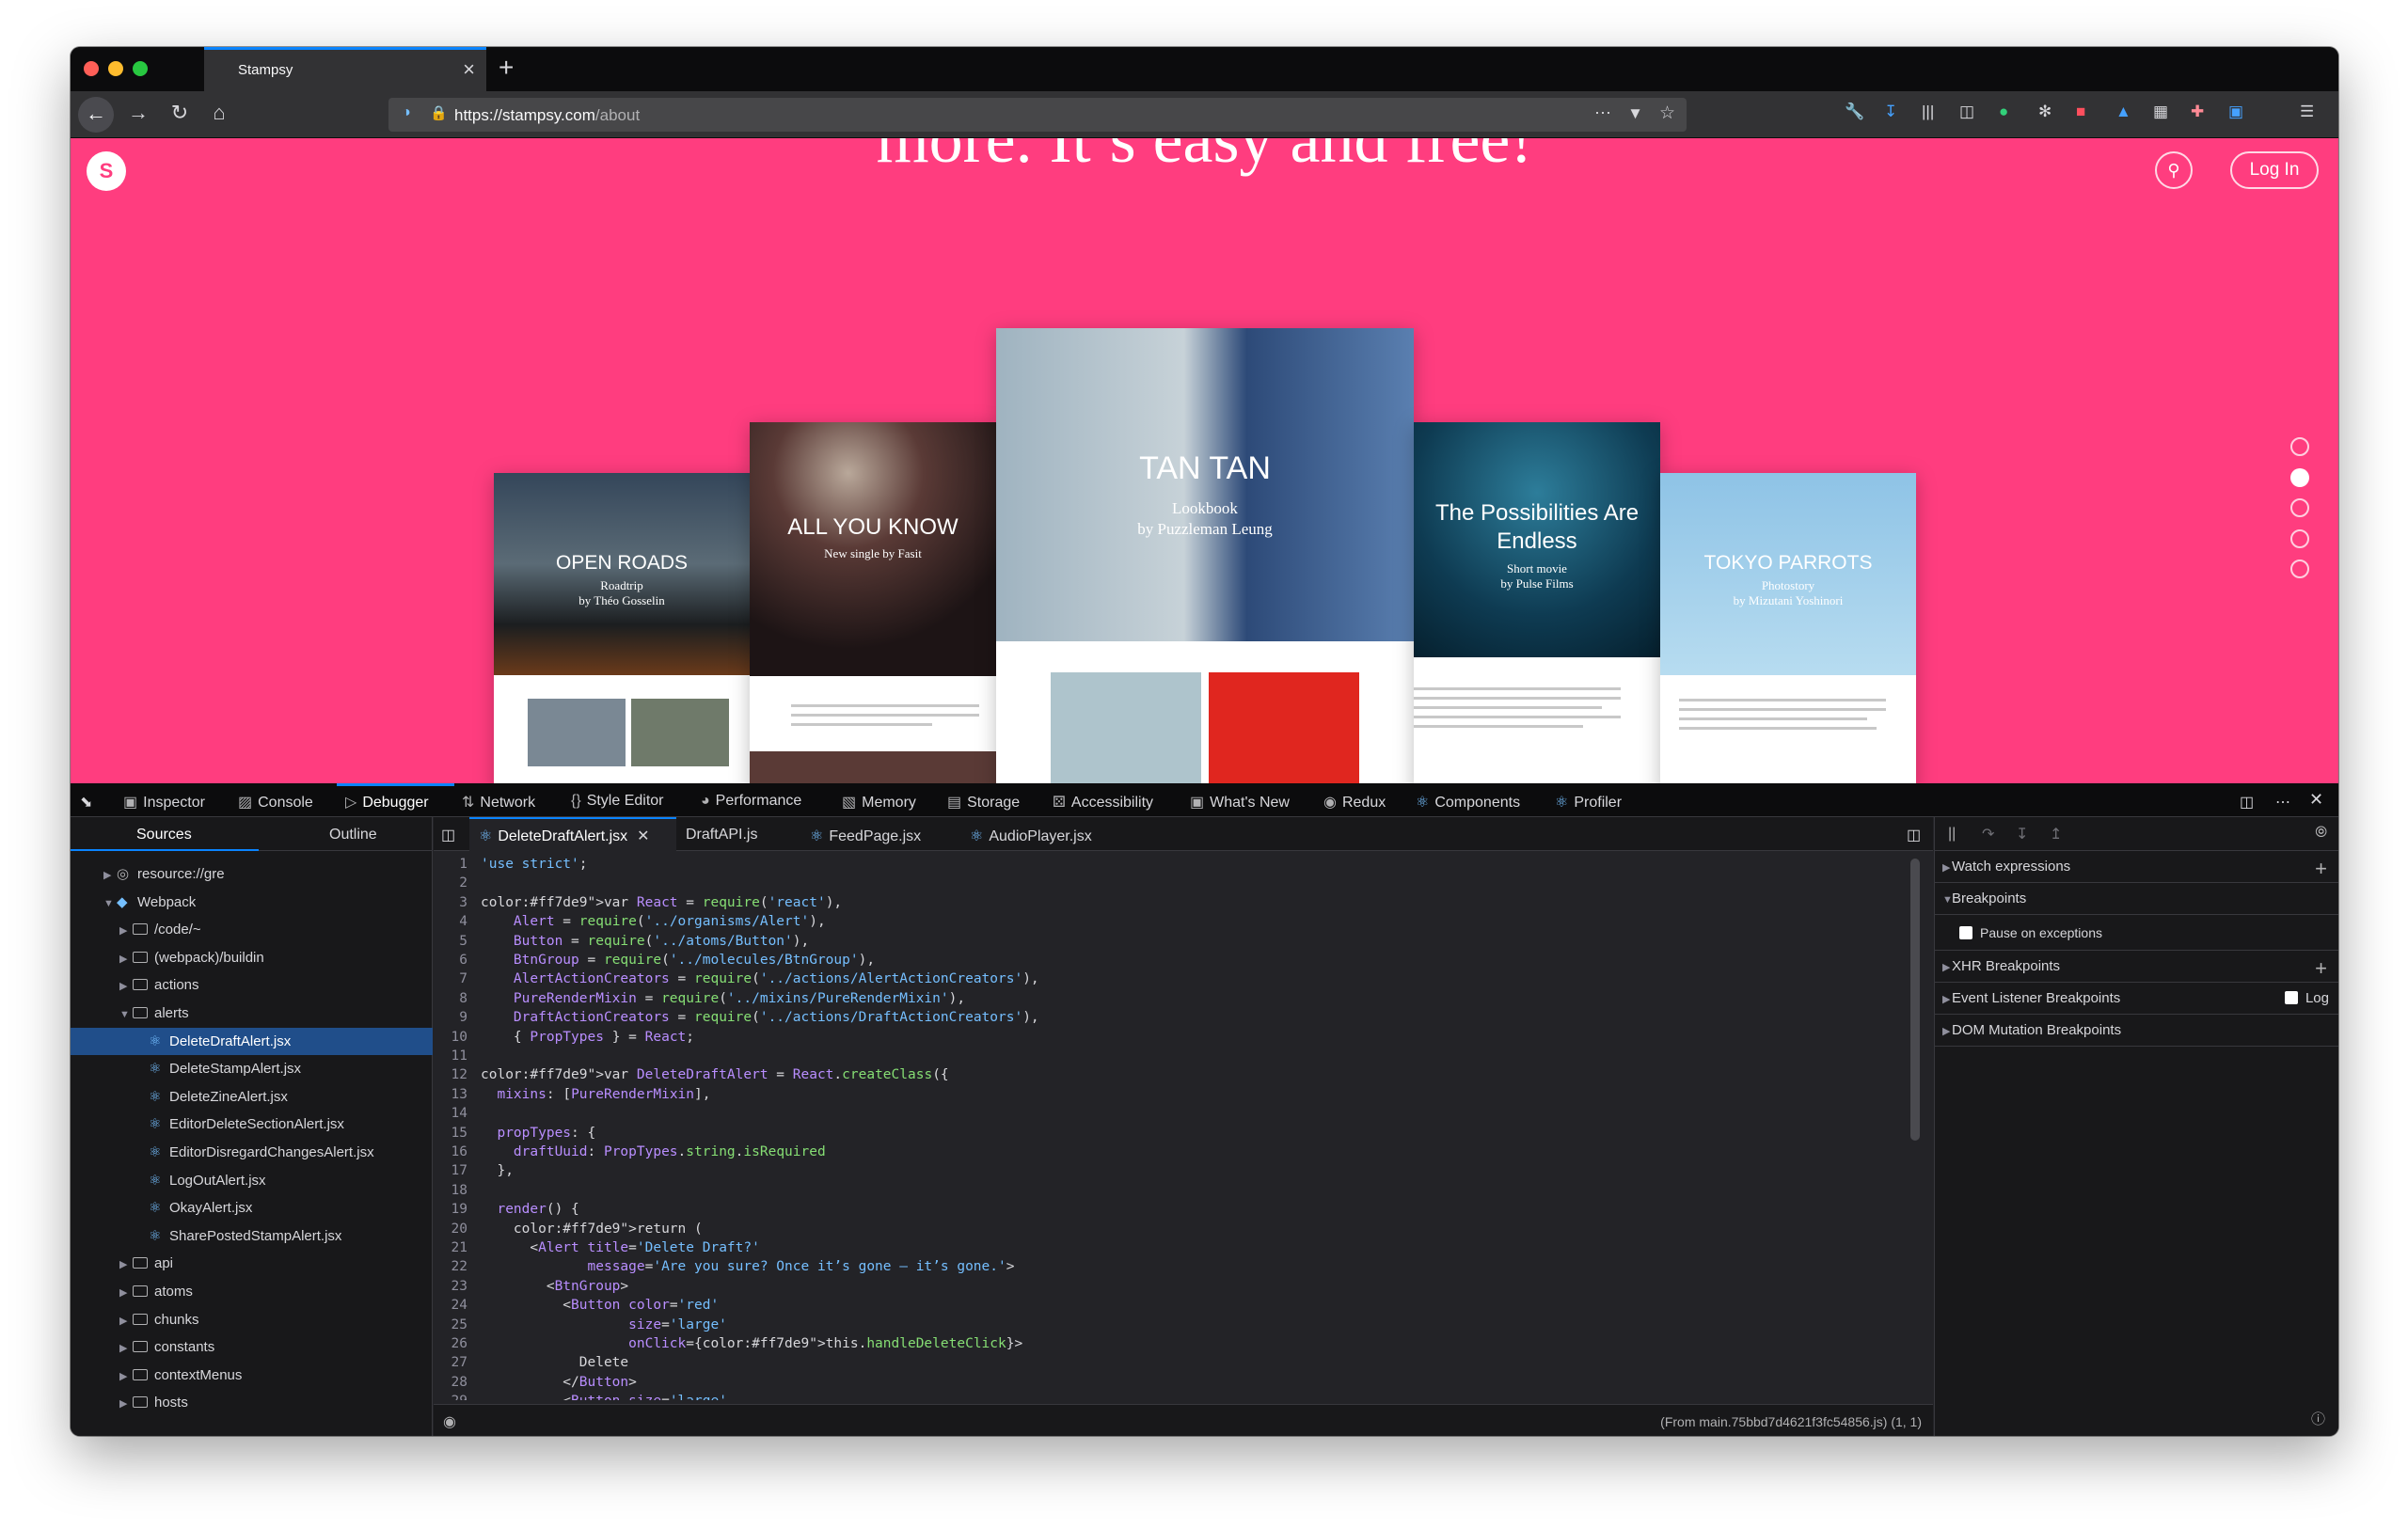 The width and height of the screenshot is (2408, 1529). I want to click on source-file: ⚛ DeleteStampAlert.jsx, so click(252, 1068).